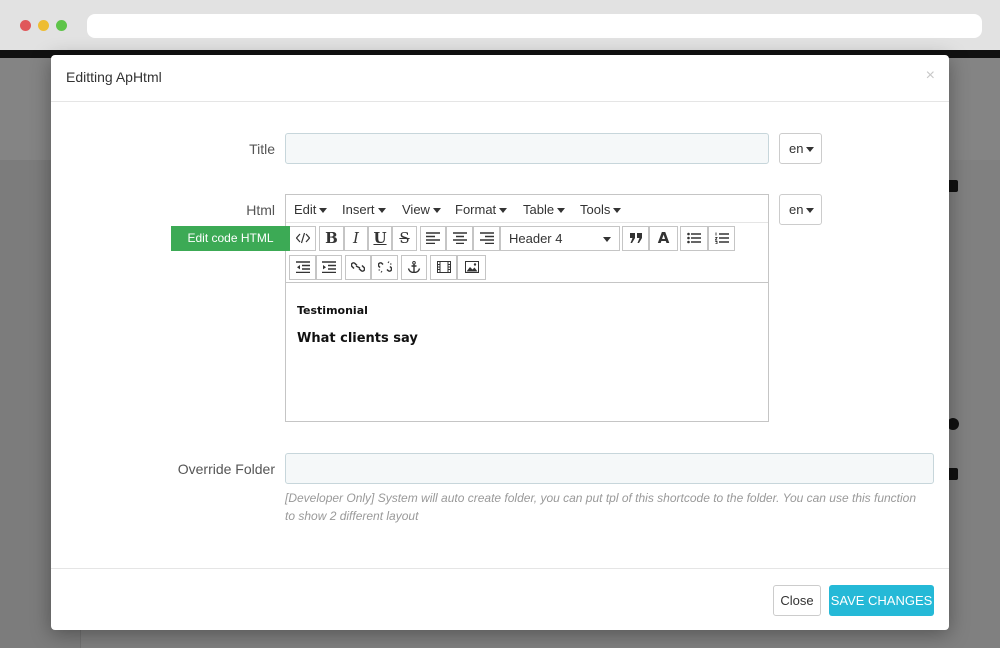 This screenshot has height=648, width=1000. What do you see at coordinates (358, 209) in the screenshot?
I see `menu-insert-label: Insert` at bounding box center [358, 209].